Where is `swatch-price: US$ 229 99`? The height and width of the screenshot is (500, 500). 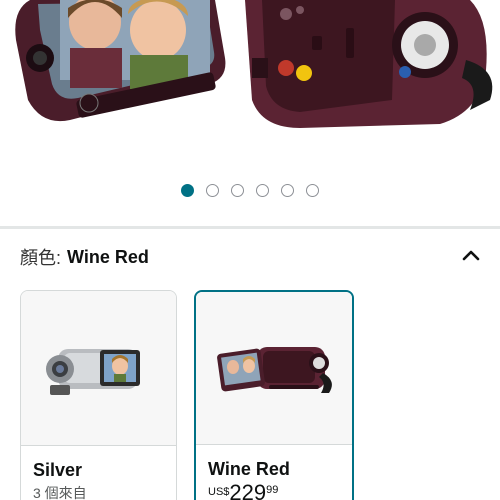
swatch-price: US$ 229 99 is located at coordinates (274, 490).